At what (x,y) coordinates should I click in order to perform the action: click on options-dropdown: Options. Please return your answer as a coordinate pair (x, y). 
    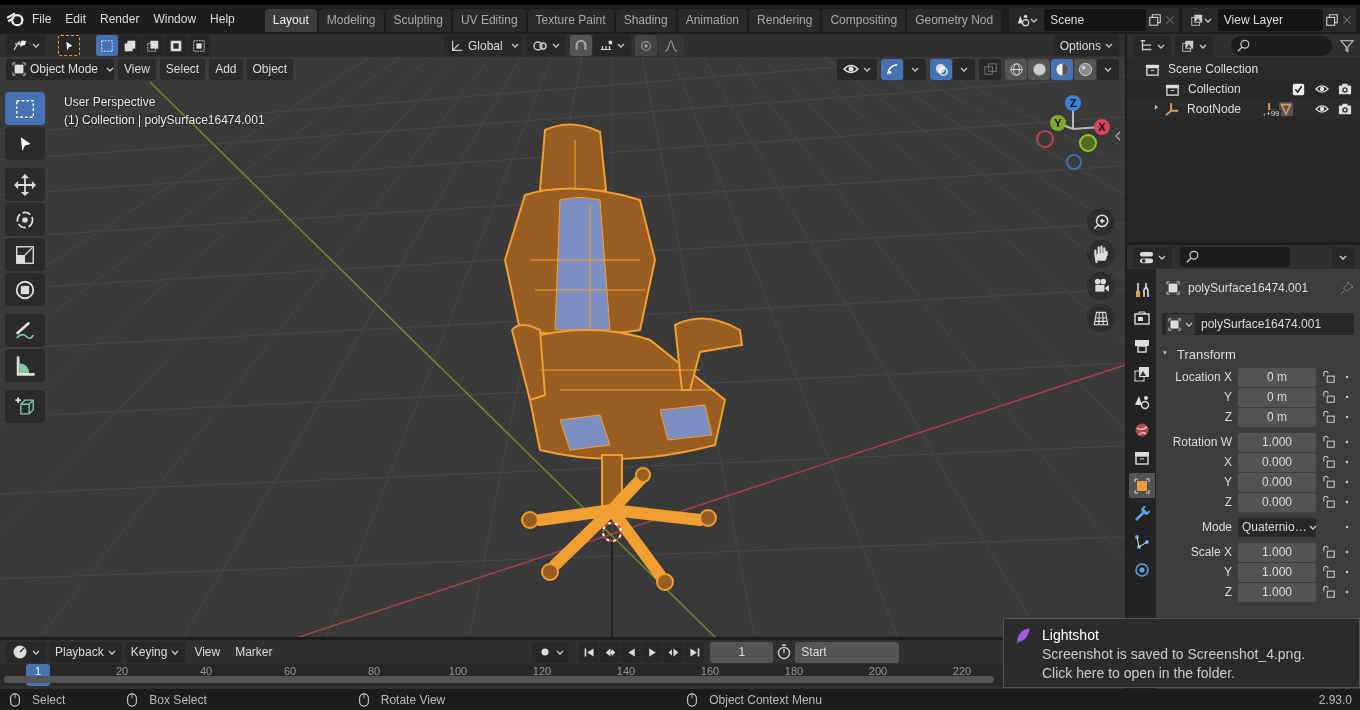
    Looking at the image, I should click on (1086, 45).